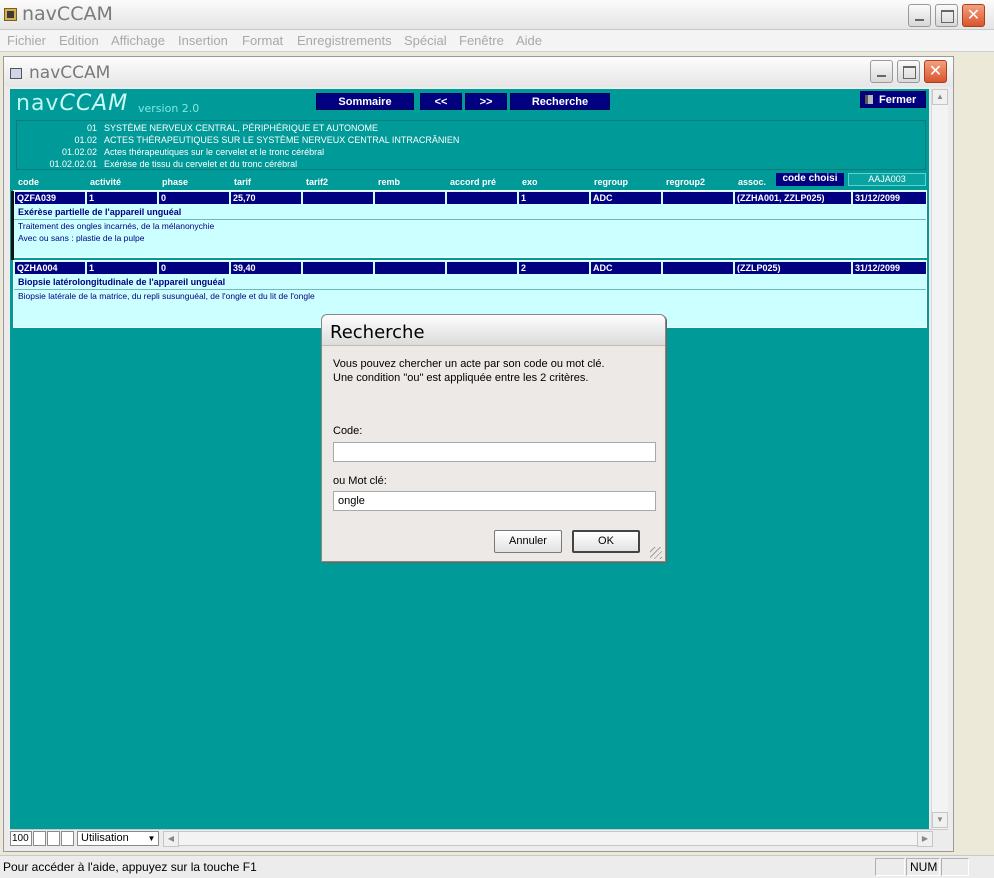  What do you see at coordinates (529, 40) in the screenshot?
I see `menu-aide: Aide` at bounding box center [529, 40].